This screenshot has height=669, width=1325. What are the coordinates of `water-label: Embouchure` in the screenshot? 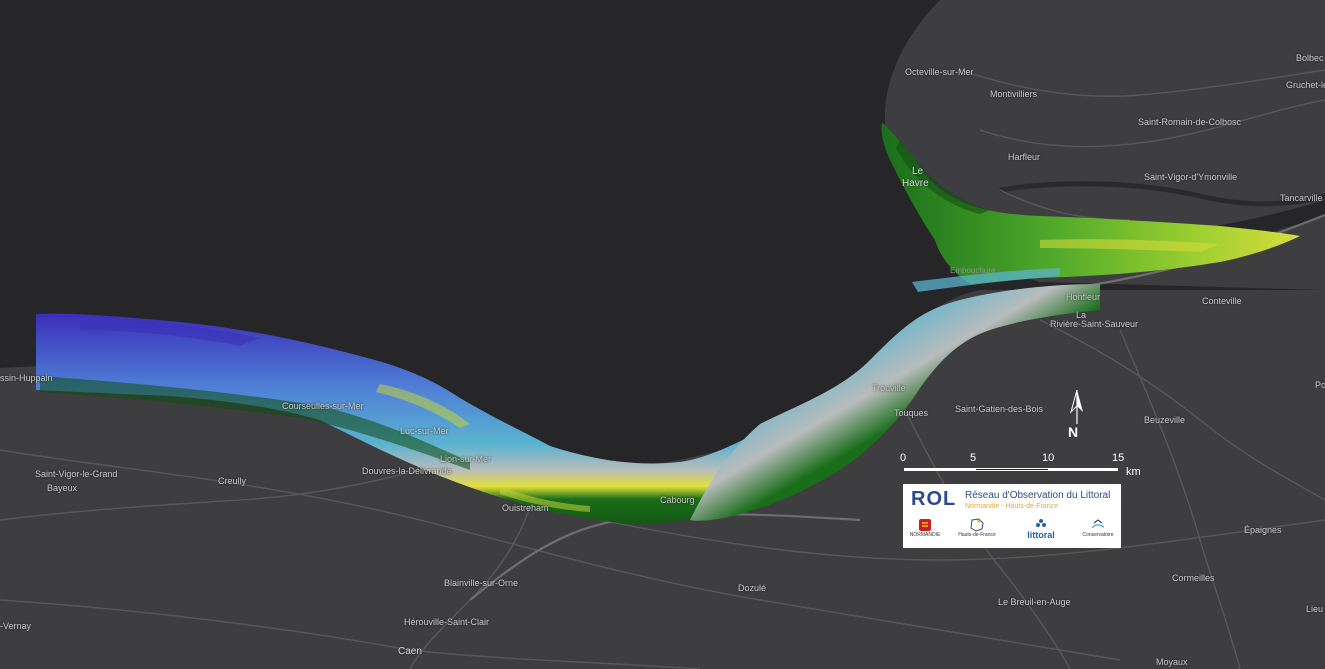 It's located at (973, 270).